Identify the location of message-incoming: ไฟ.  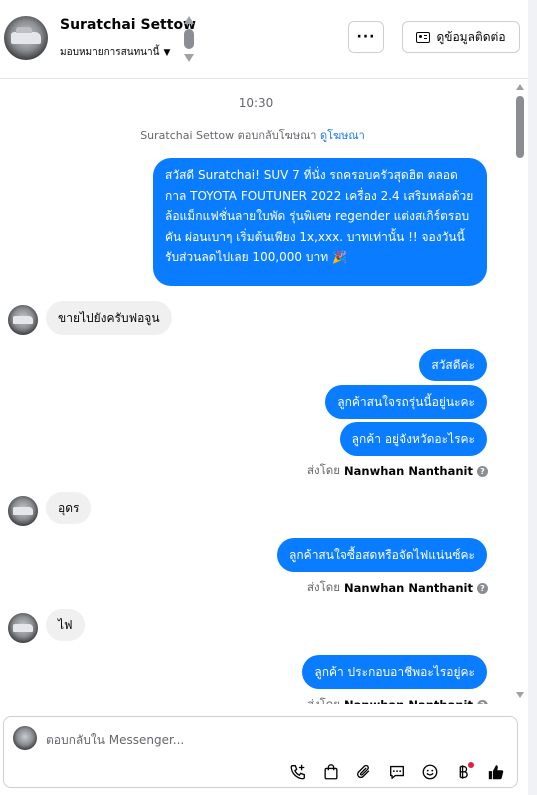
(65, 625).